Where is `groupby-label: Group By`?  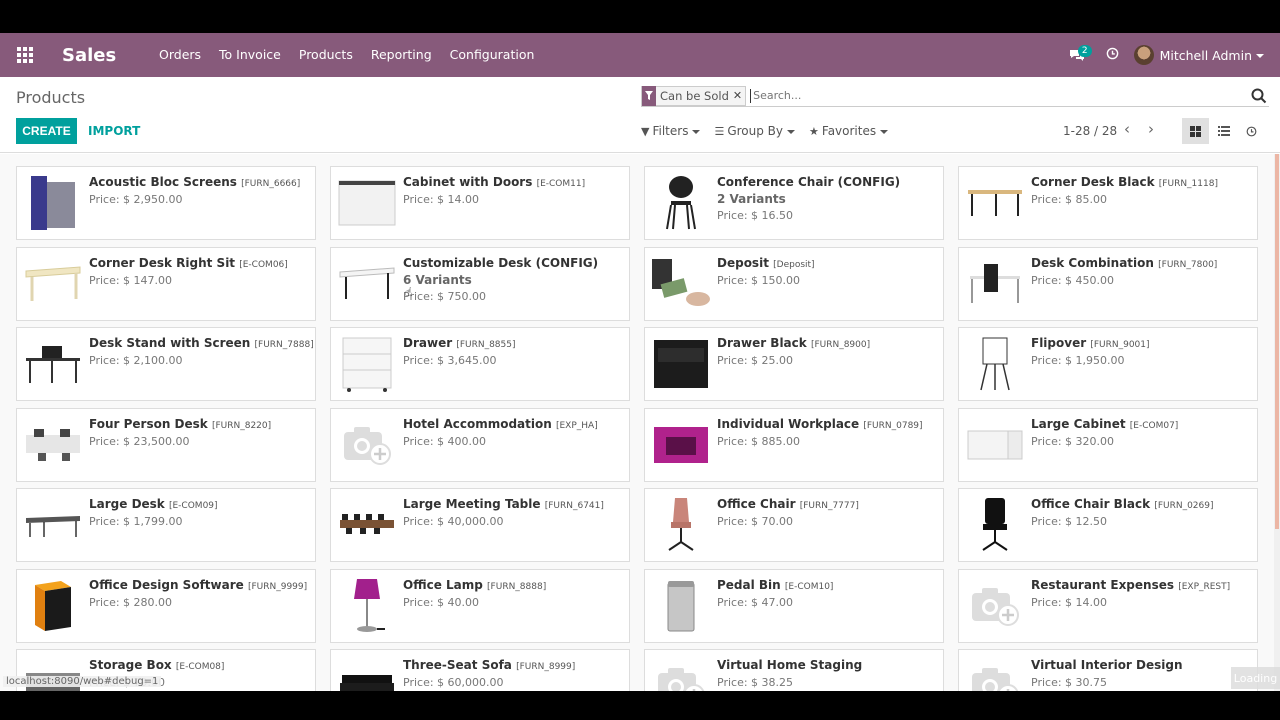 groupby-label: Group By is located at coordinates (755, 131).